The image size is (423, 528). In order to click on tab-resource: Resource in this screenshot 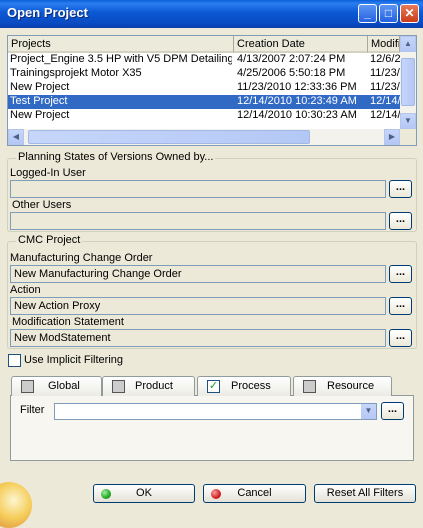, I will do `click(342, 386)`.